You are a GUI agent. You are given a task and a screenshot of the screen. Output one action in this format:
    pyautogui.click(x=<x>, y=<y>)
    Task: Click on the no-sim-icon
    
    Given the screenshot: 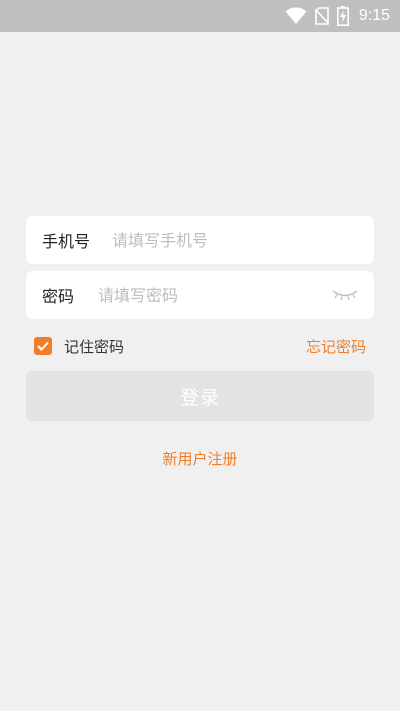 What is the action you would take?
    pyautogui.click(x=321, y=16)
    